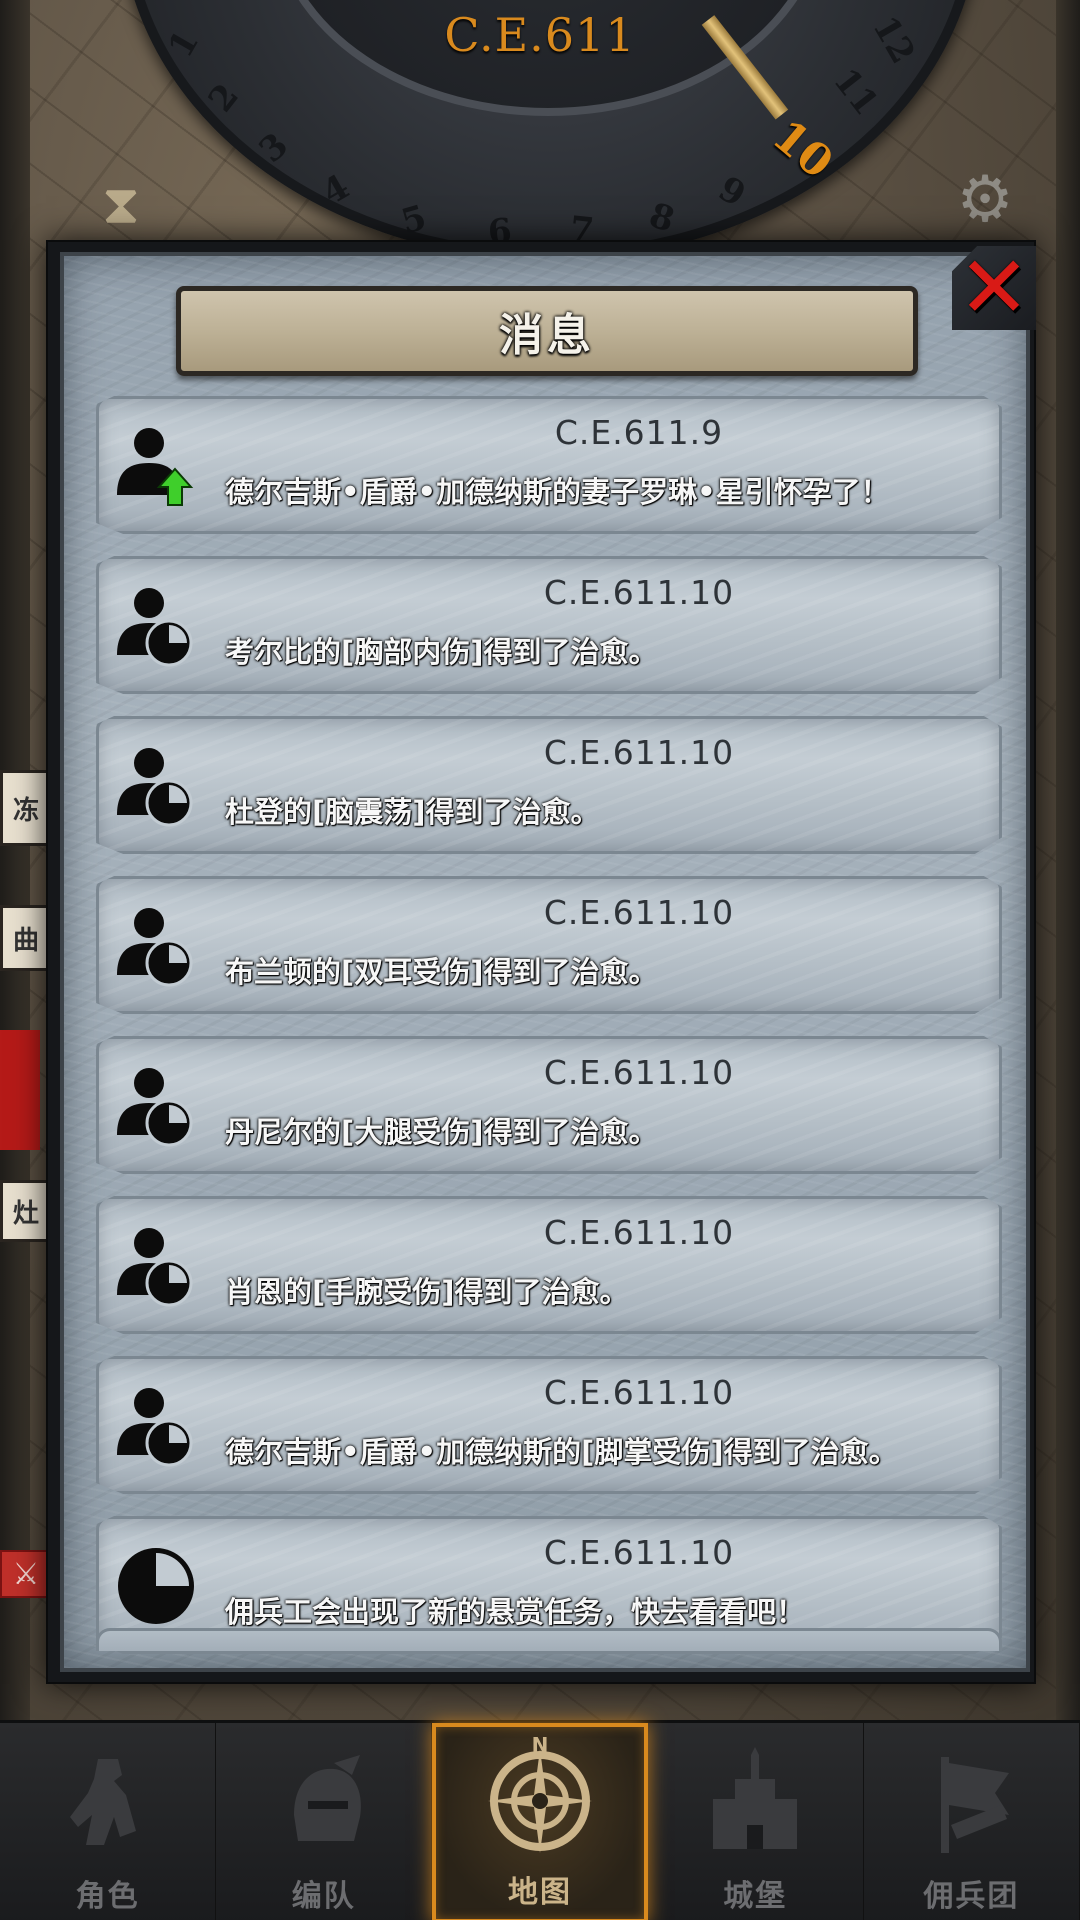  What do you see at coordinates (549, 945) in the screenshot?
I see `message-list-item: C.E.611.10 布兰顿的[双耳受伤]得到了治愈。` at bounding box center [549, 945].